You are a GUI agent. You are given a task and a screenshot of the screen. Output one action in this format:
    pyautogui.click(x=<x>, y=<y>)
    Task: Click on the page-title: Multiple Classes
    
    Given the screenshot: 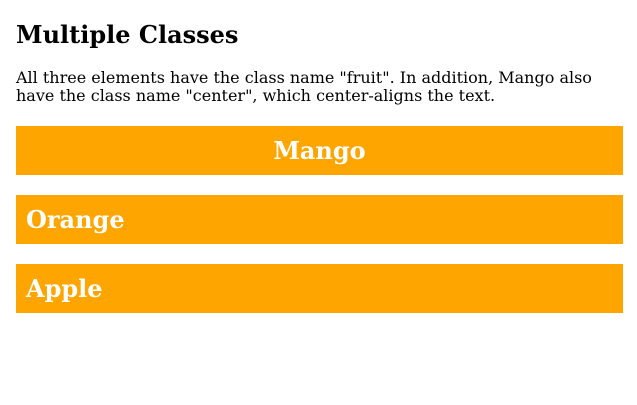 What is the action you would take?
    pyautogui.click(x=127, y=34)
    